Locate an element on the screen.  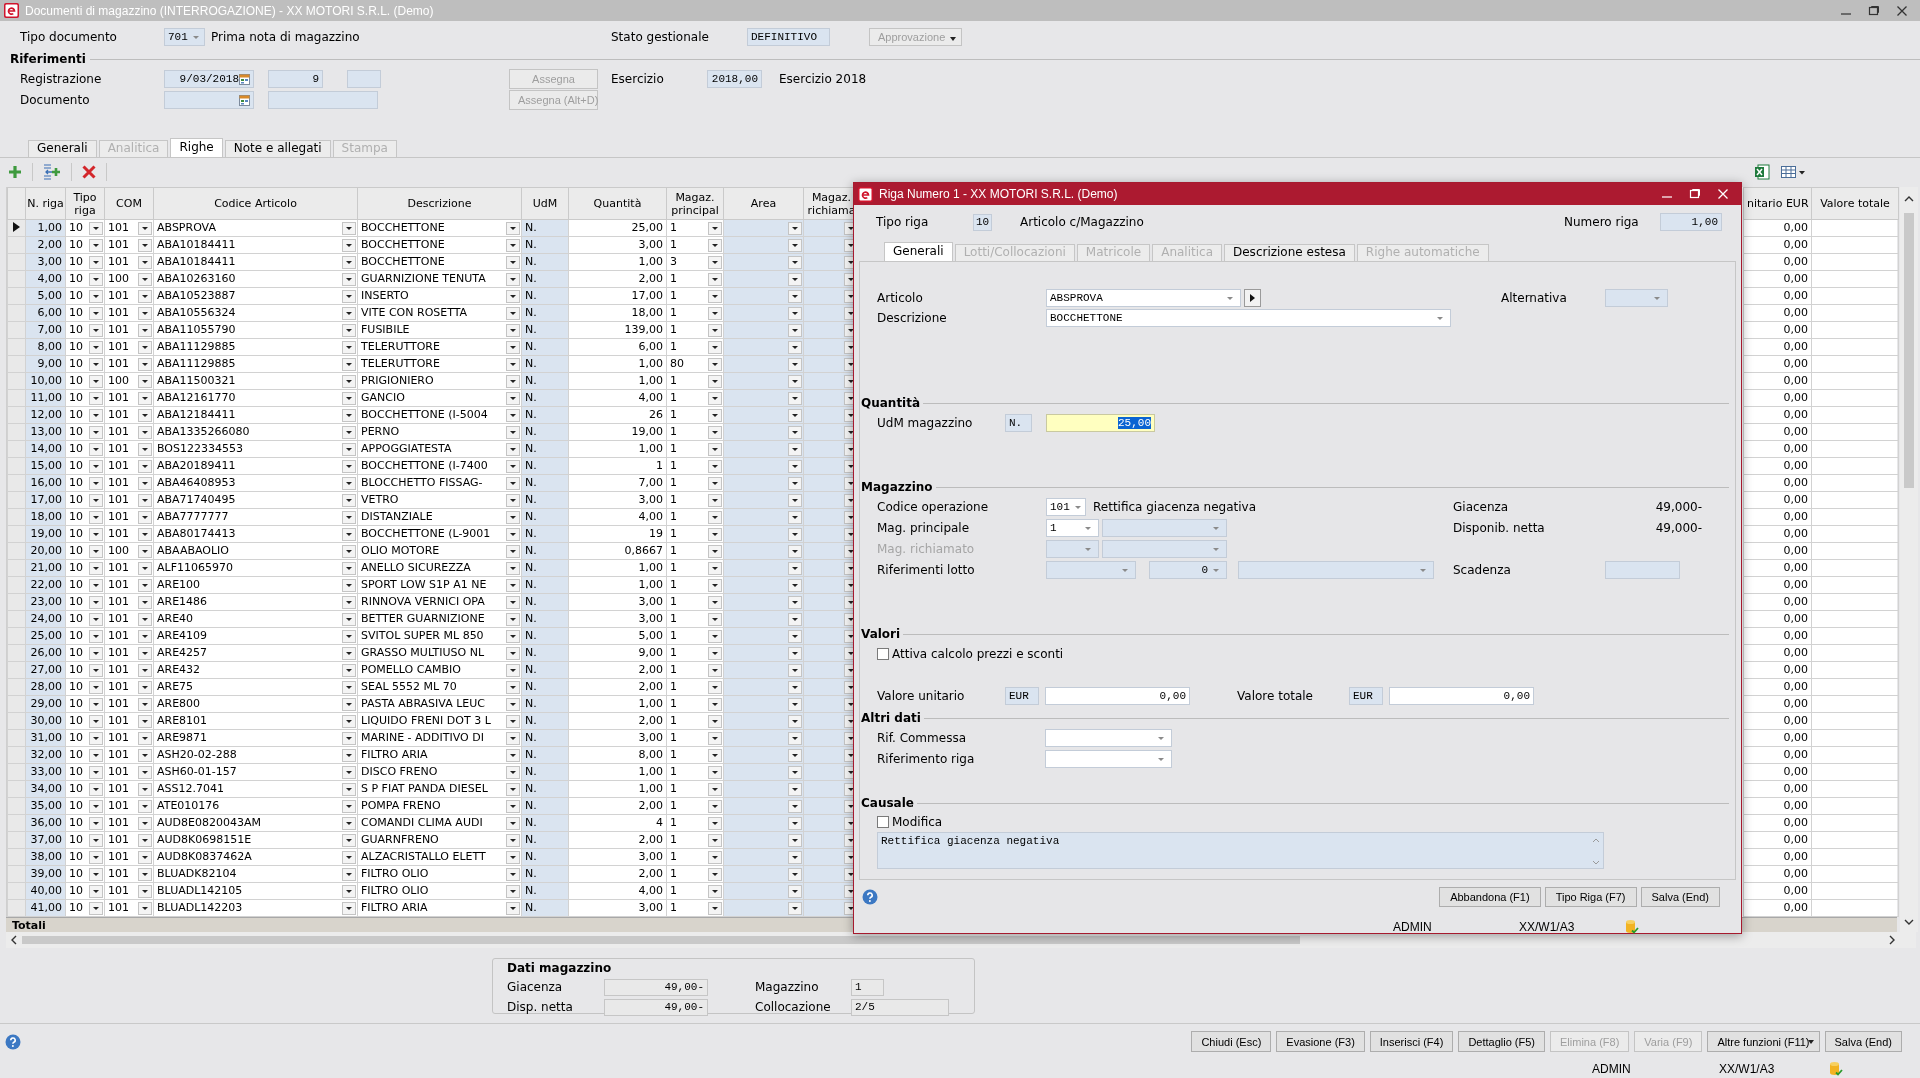
navigate-button is located at coordinates (1252, 298).